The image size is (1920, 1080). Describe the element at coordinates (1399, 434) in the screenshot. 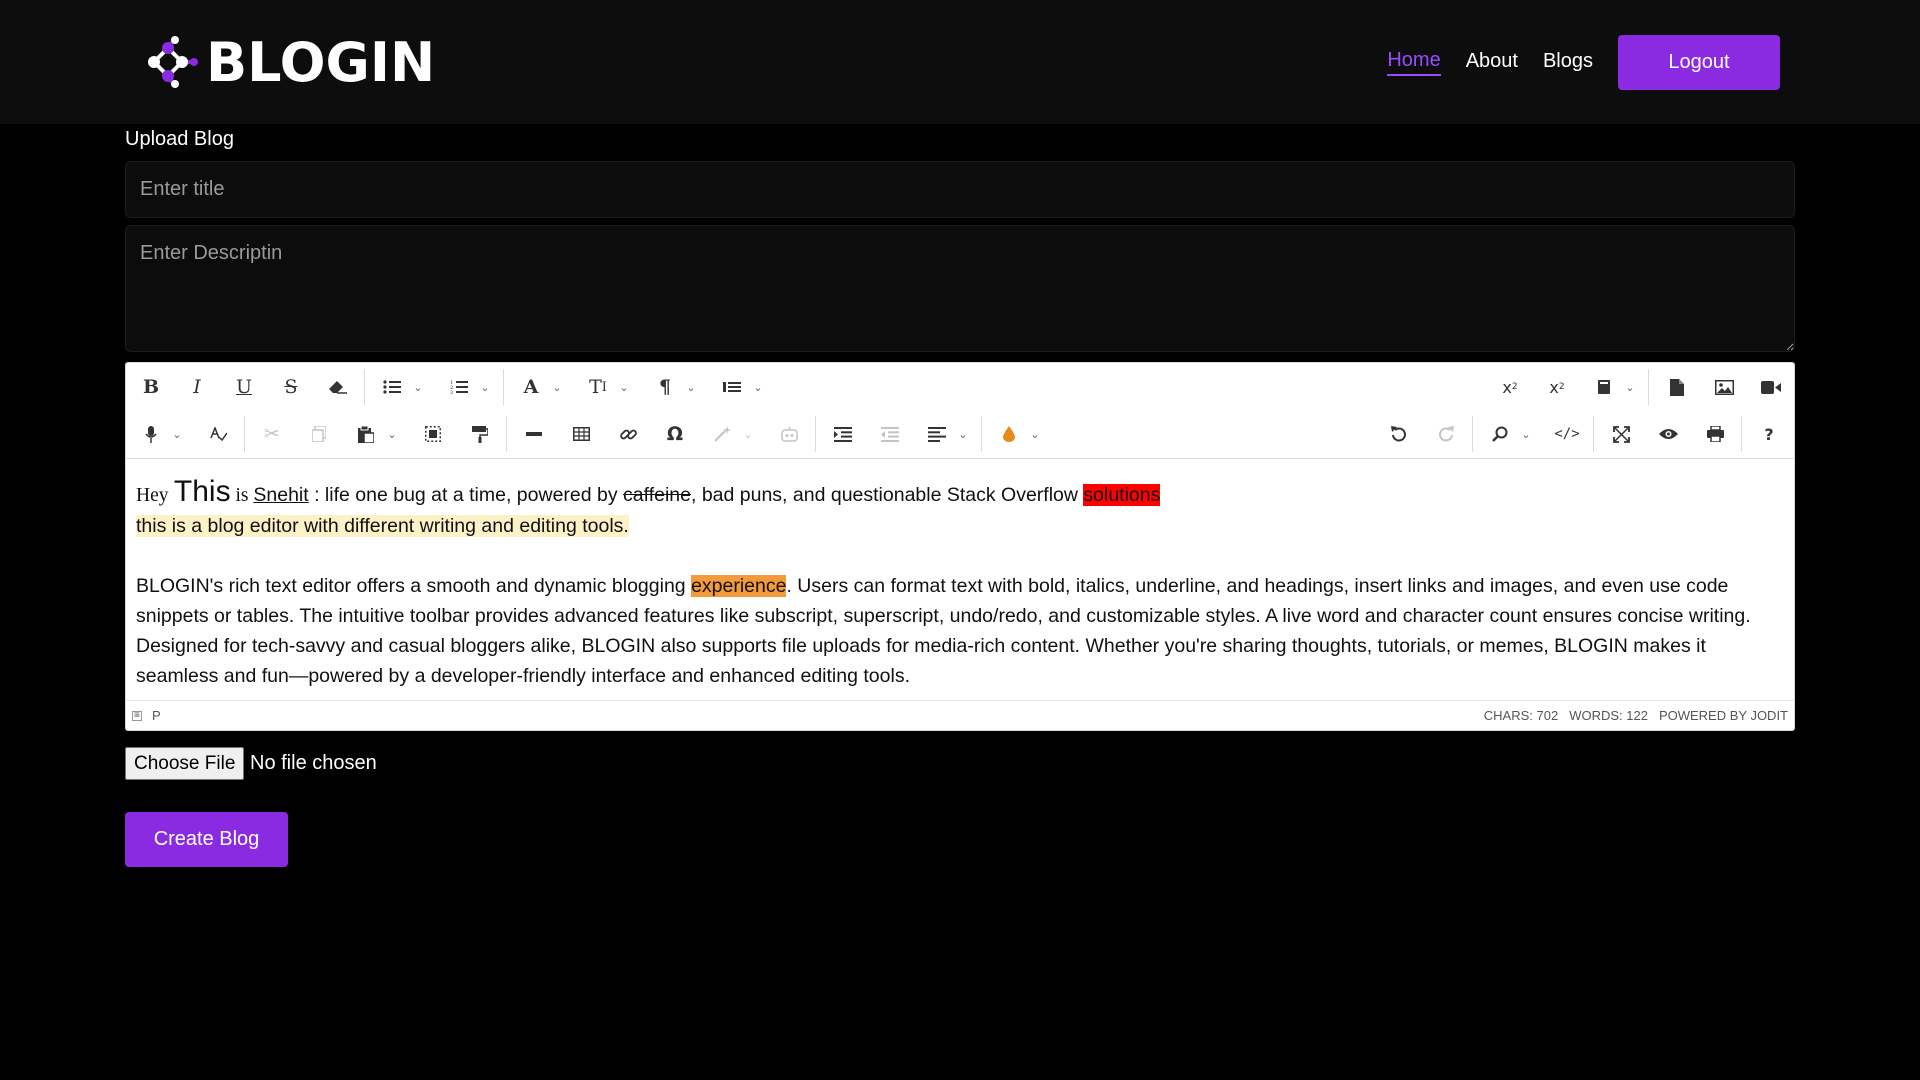

I see `undo-icon` at that location.